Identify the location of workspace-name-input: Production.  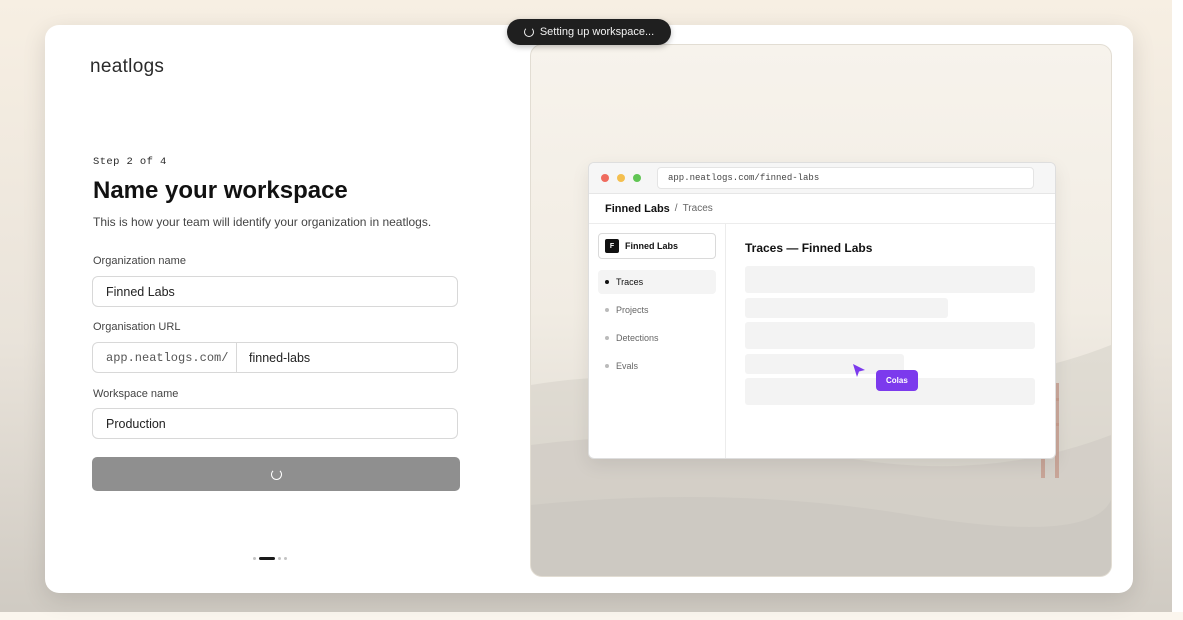
(275, 423).